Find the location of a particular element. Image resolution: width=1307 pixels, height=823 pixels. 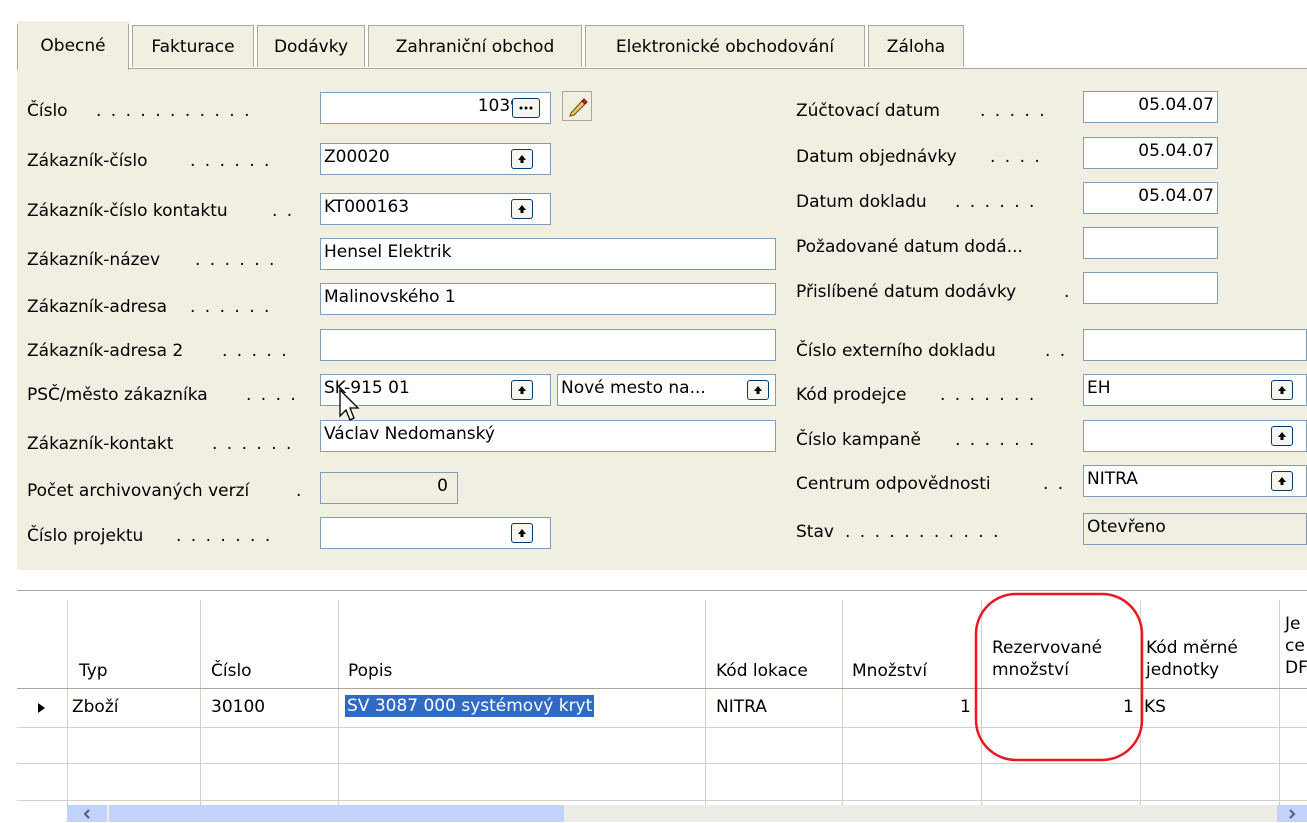

psc-value: SK-915 01 is located at coordinates (367, 388).